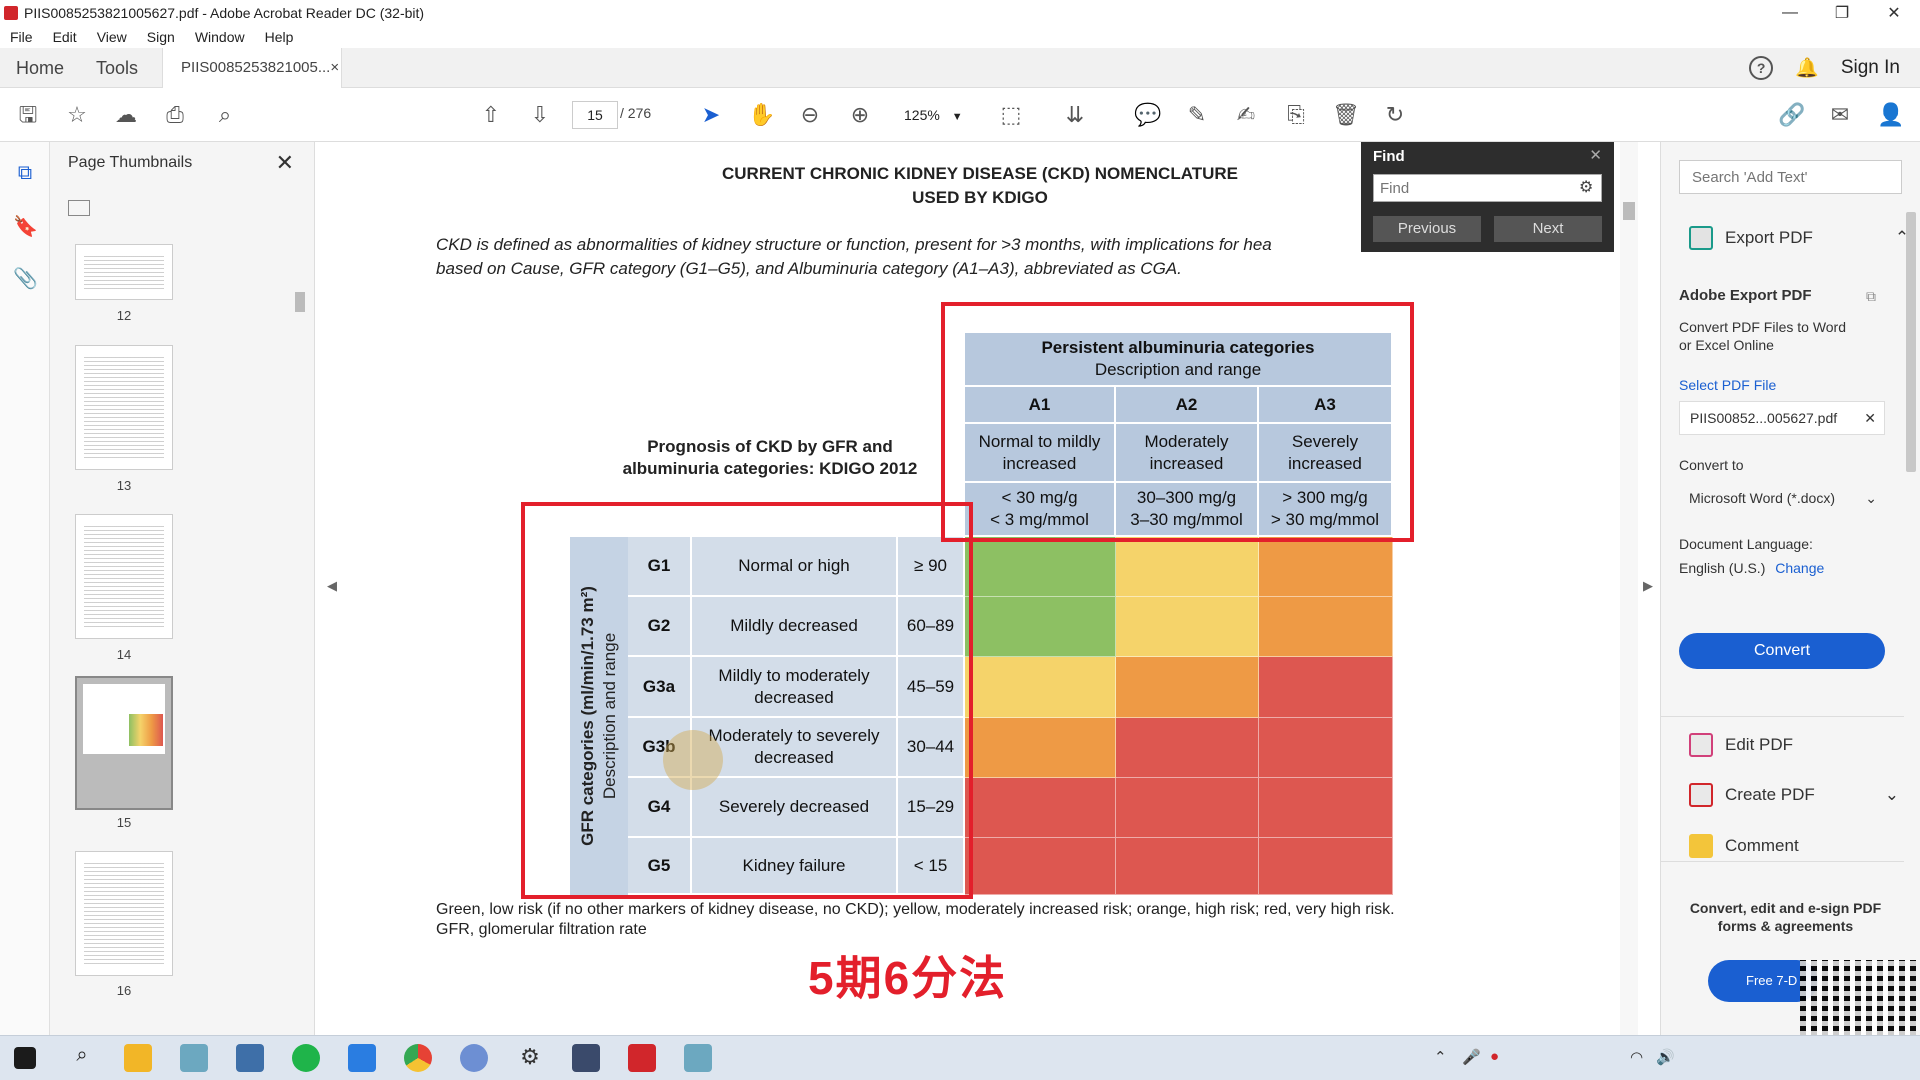  Describe the element at coordinates (220, 37) in the screenshot. I see `menu-window: Window` at that location.